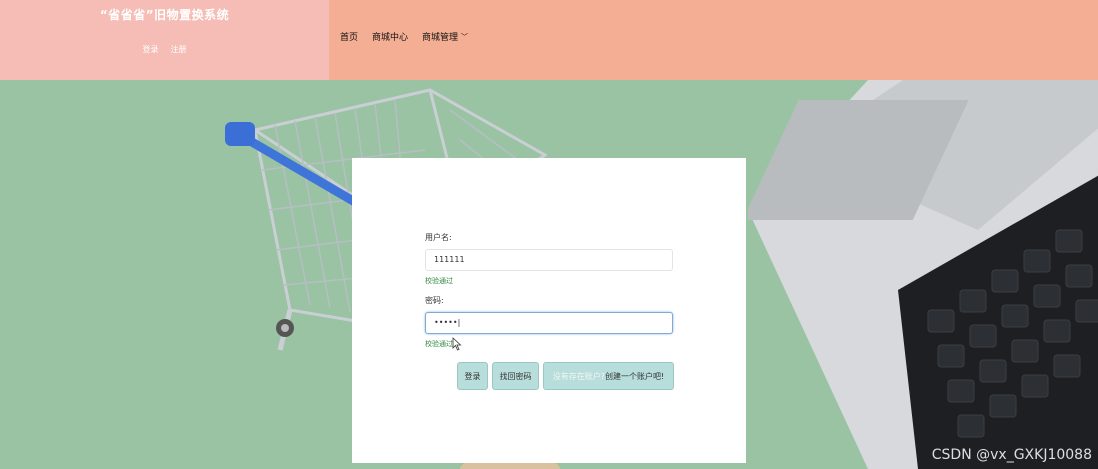 This screenshot has height=469, width=1098. I want to click on forgot-password-button: 找回密码, so click(515, 376).